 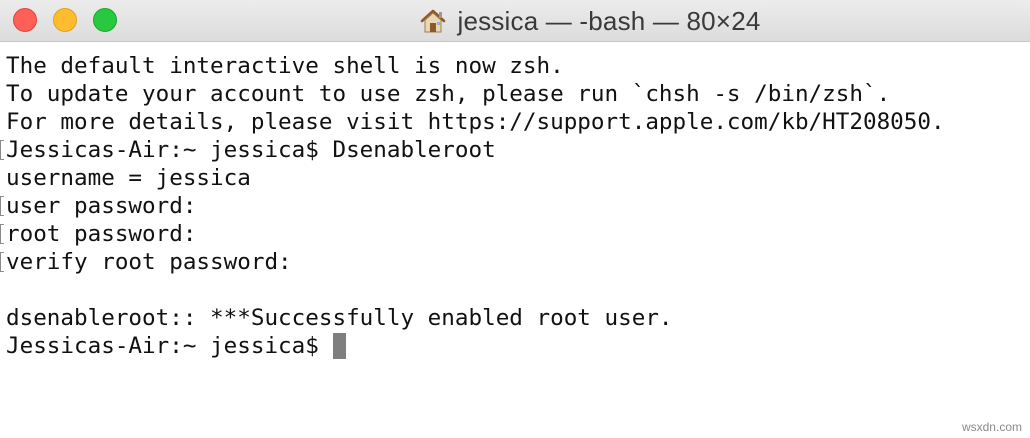 I want to click on terminal-line: username = jessica, so click(x=128, y=178).